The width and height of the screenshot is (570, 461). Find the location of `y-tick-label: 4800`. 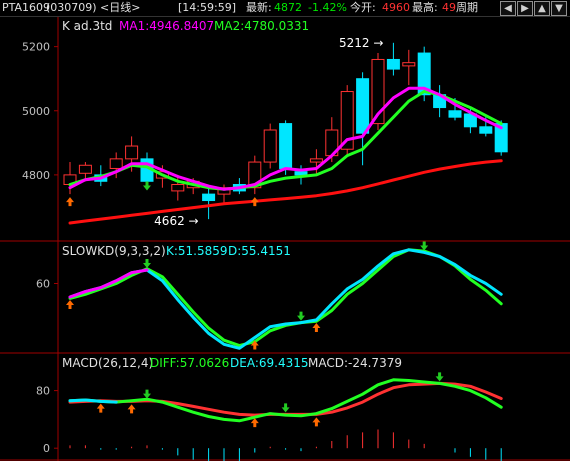

y-tick-label: 4800 is located at coordinates (36, 175).